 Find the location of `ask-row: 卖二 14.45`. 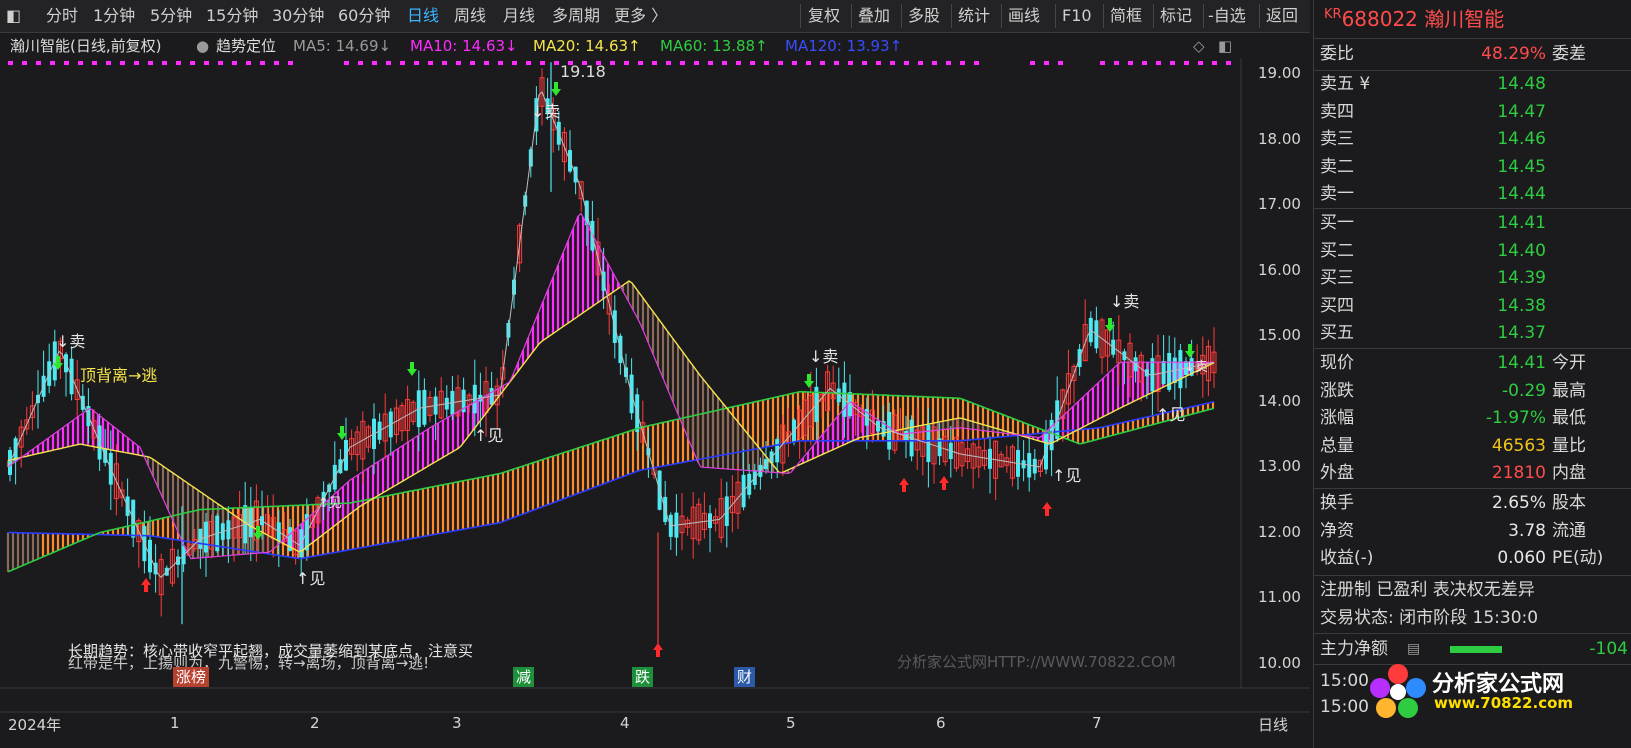

ask-row: 卖二 14.45 is located at coordinates (1472, 167).